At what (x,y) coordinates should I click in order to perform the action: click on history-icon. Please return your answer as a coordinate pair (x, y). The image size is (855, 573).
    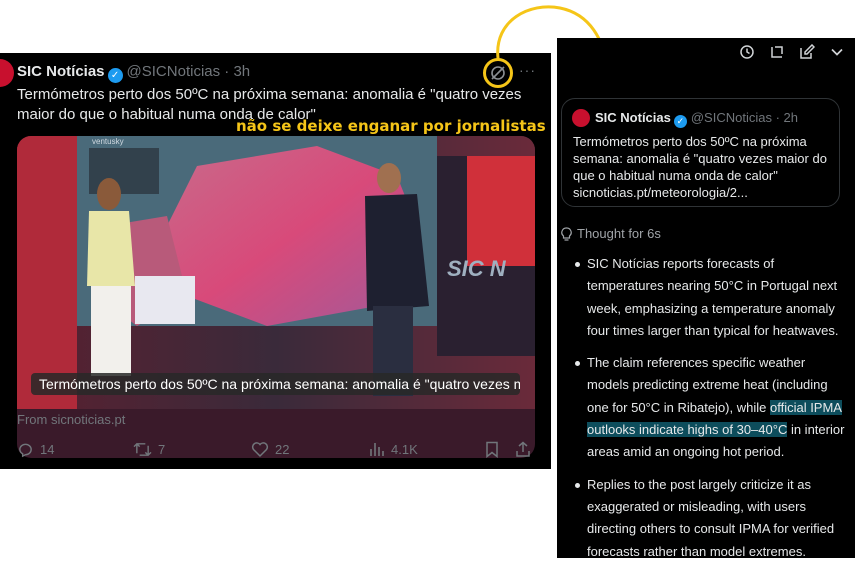
    Looking at the image, I should click on (747, 52).